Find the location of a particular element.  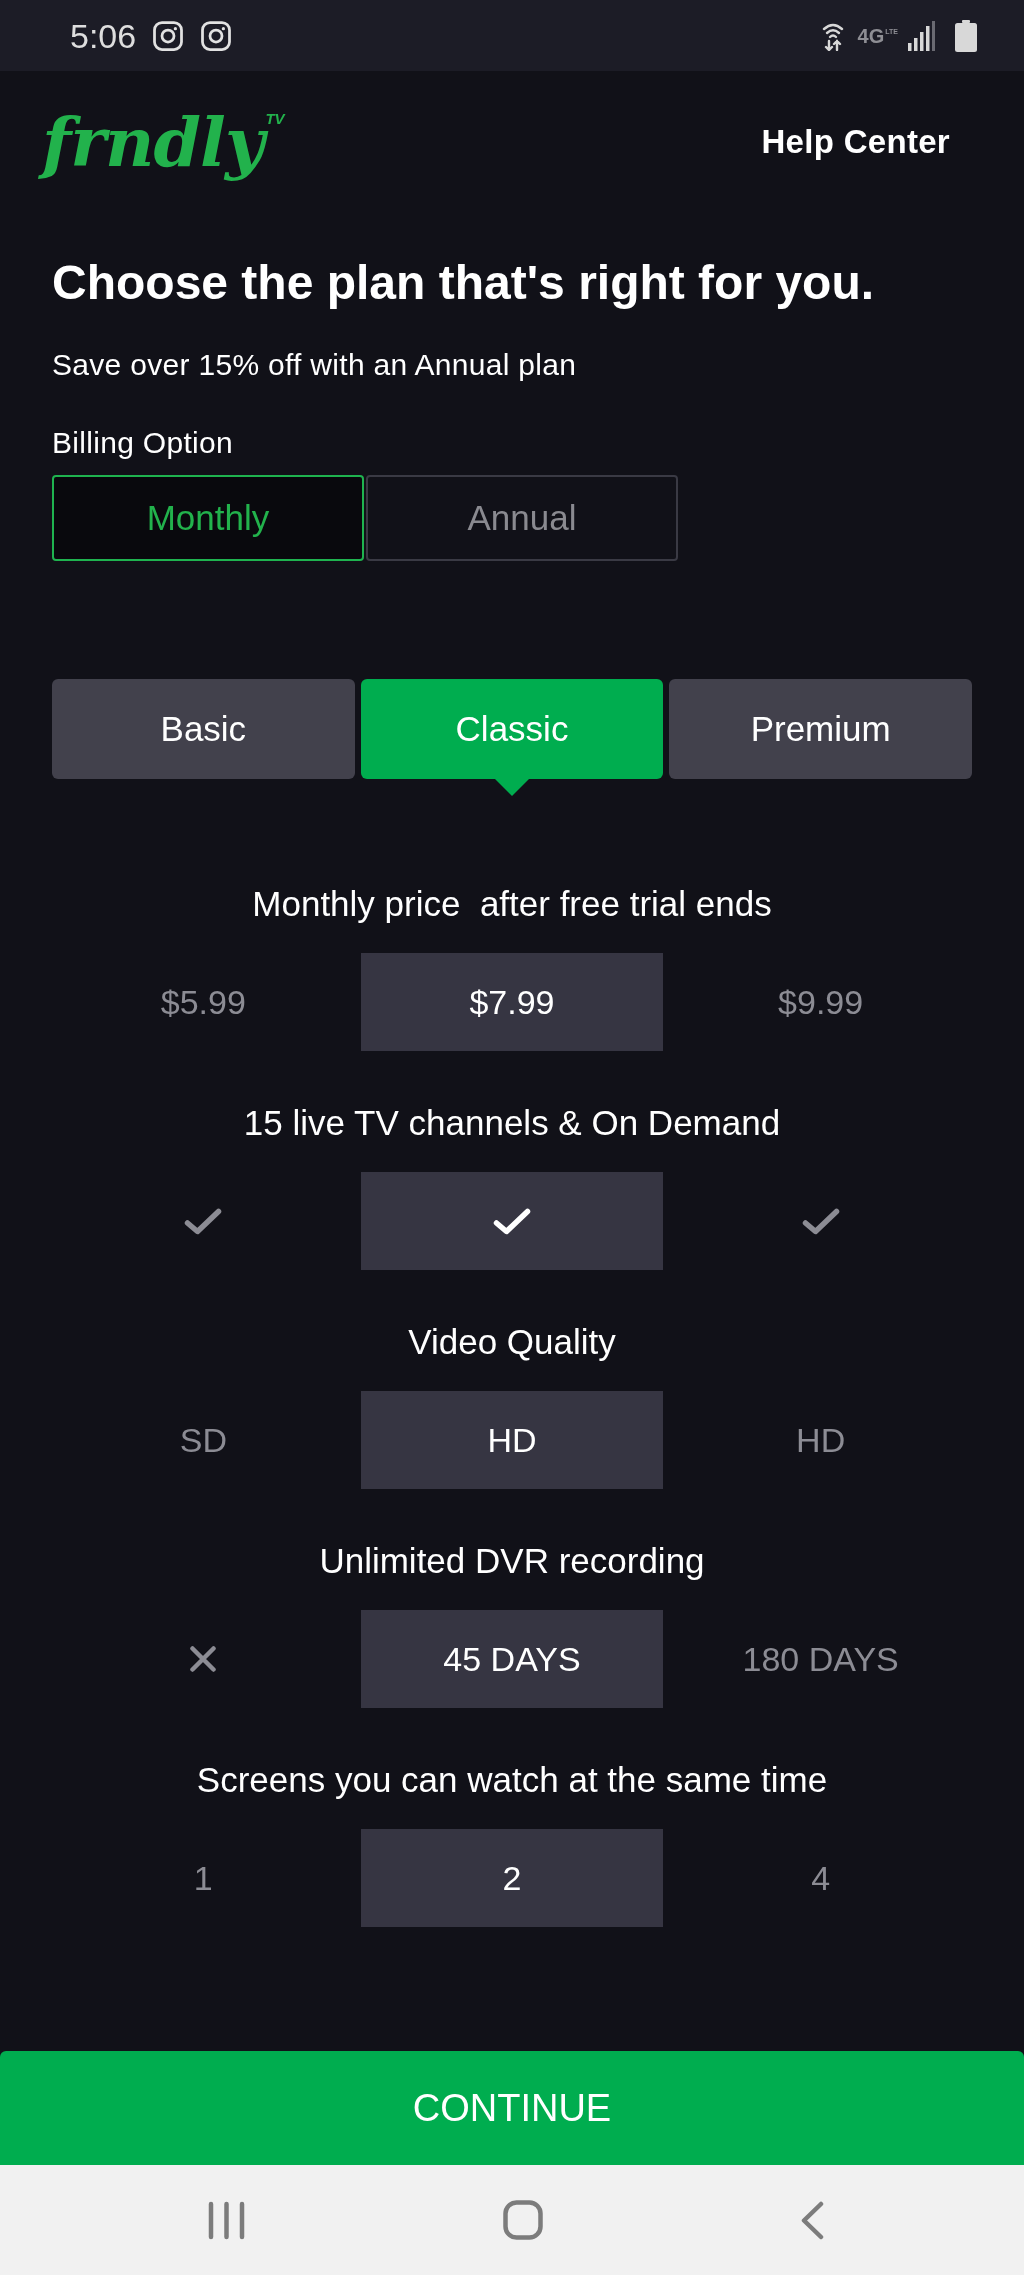

feature-value: $5.99 is located at coordinates (203, 1002).